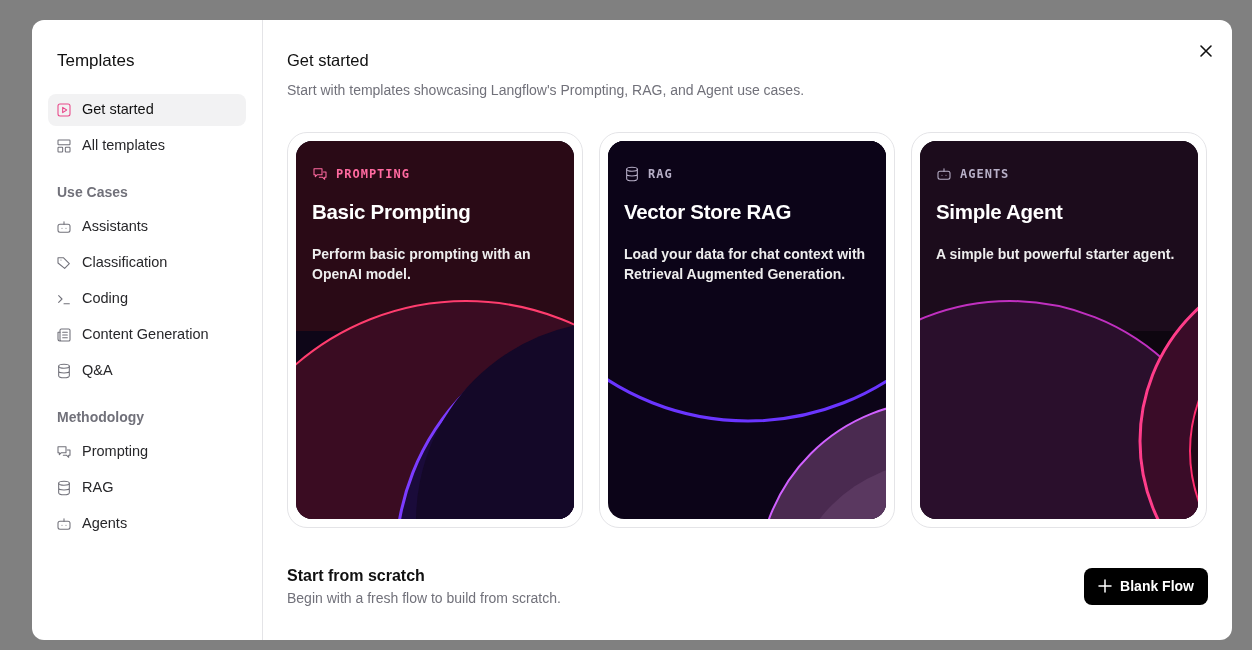 The image size is (1252, 650). Describe the element at coordinates (1000, 211) in the screenshot. I see `card-title: Simple Agent` at that location.